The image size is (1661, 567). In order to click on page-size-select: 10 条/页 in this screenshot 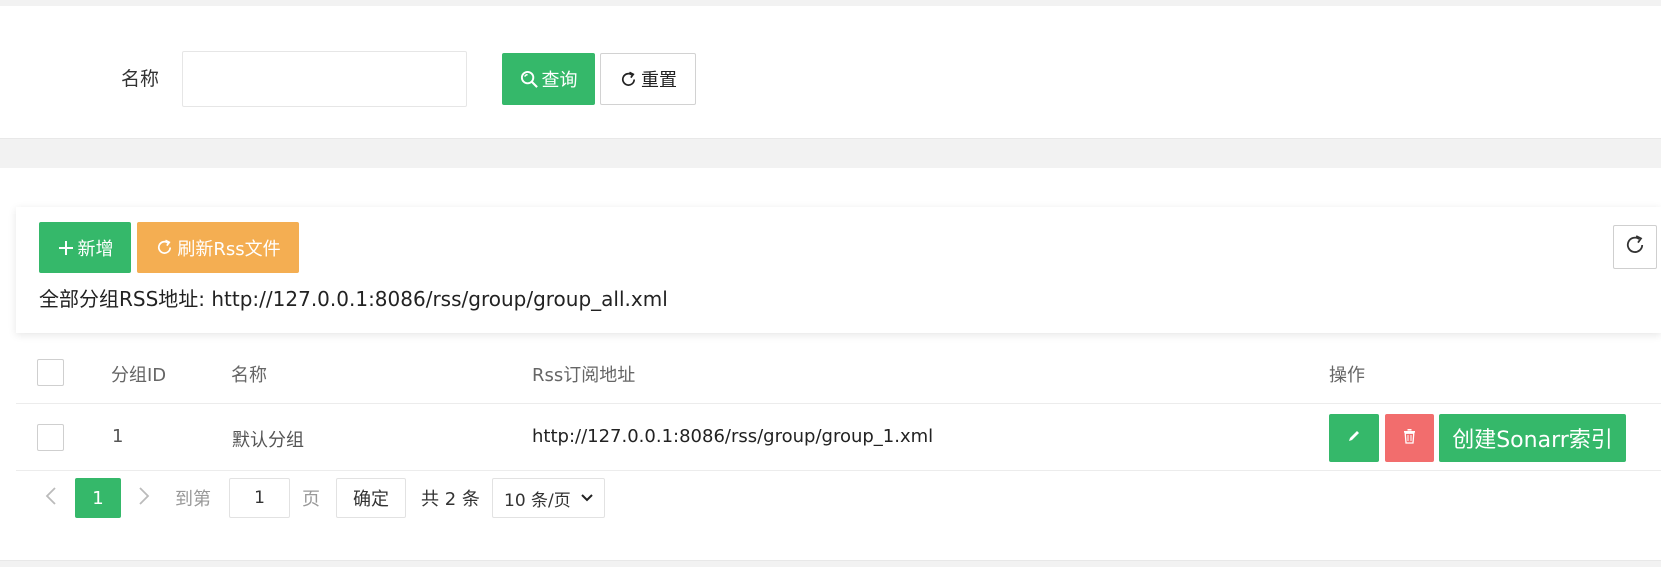, I will do `click(548, 498)`.